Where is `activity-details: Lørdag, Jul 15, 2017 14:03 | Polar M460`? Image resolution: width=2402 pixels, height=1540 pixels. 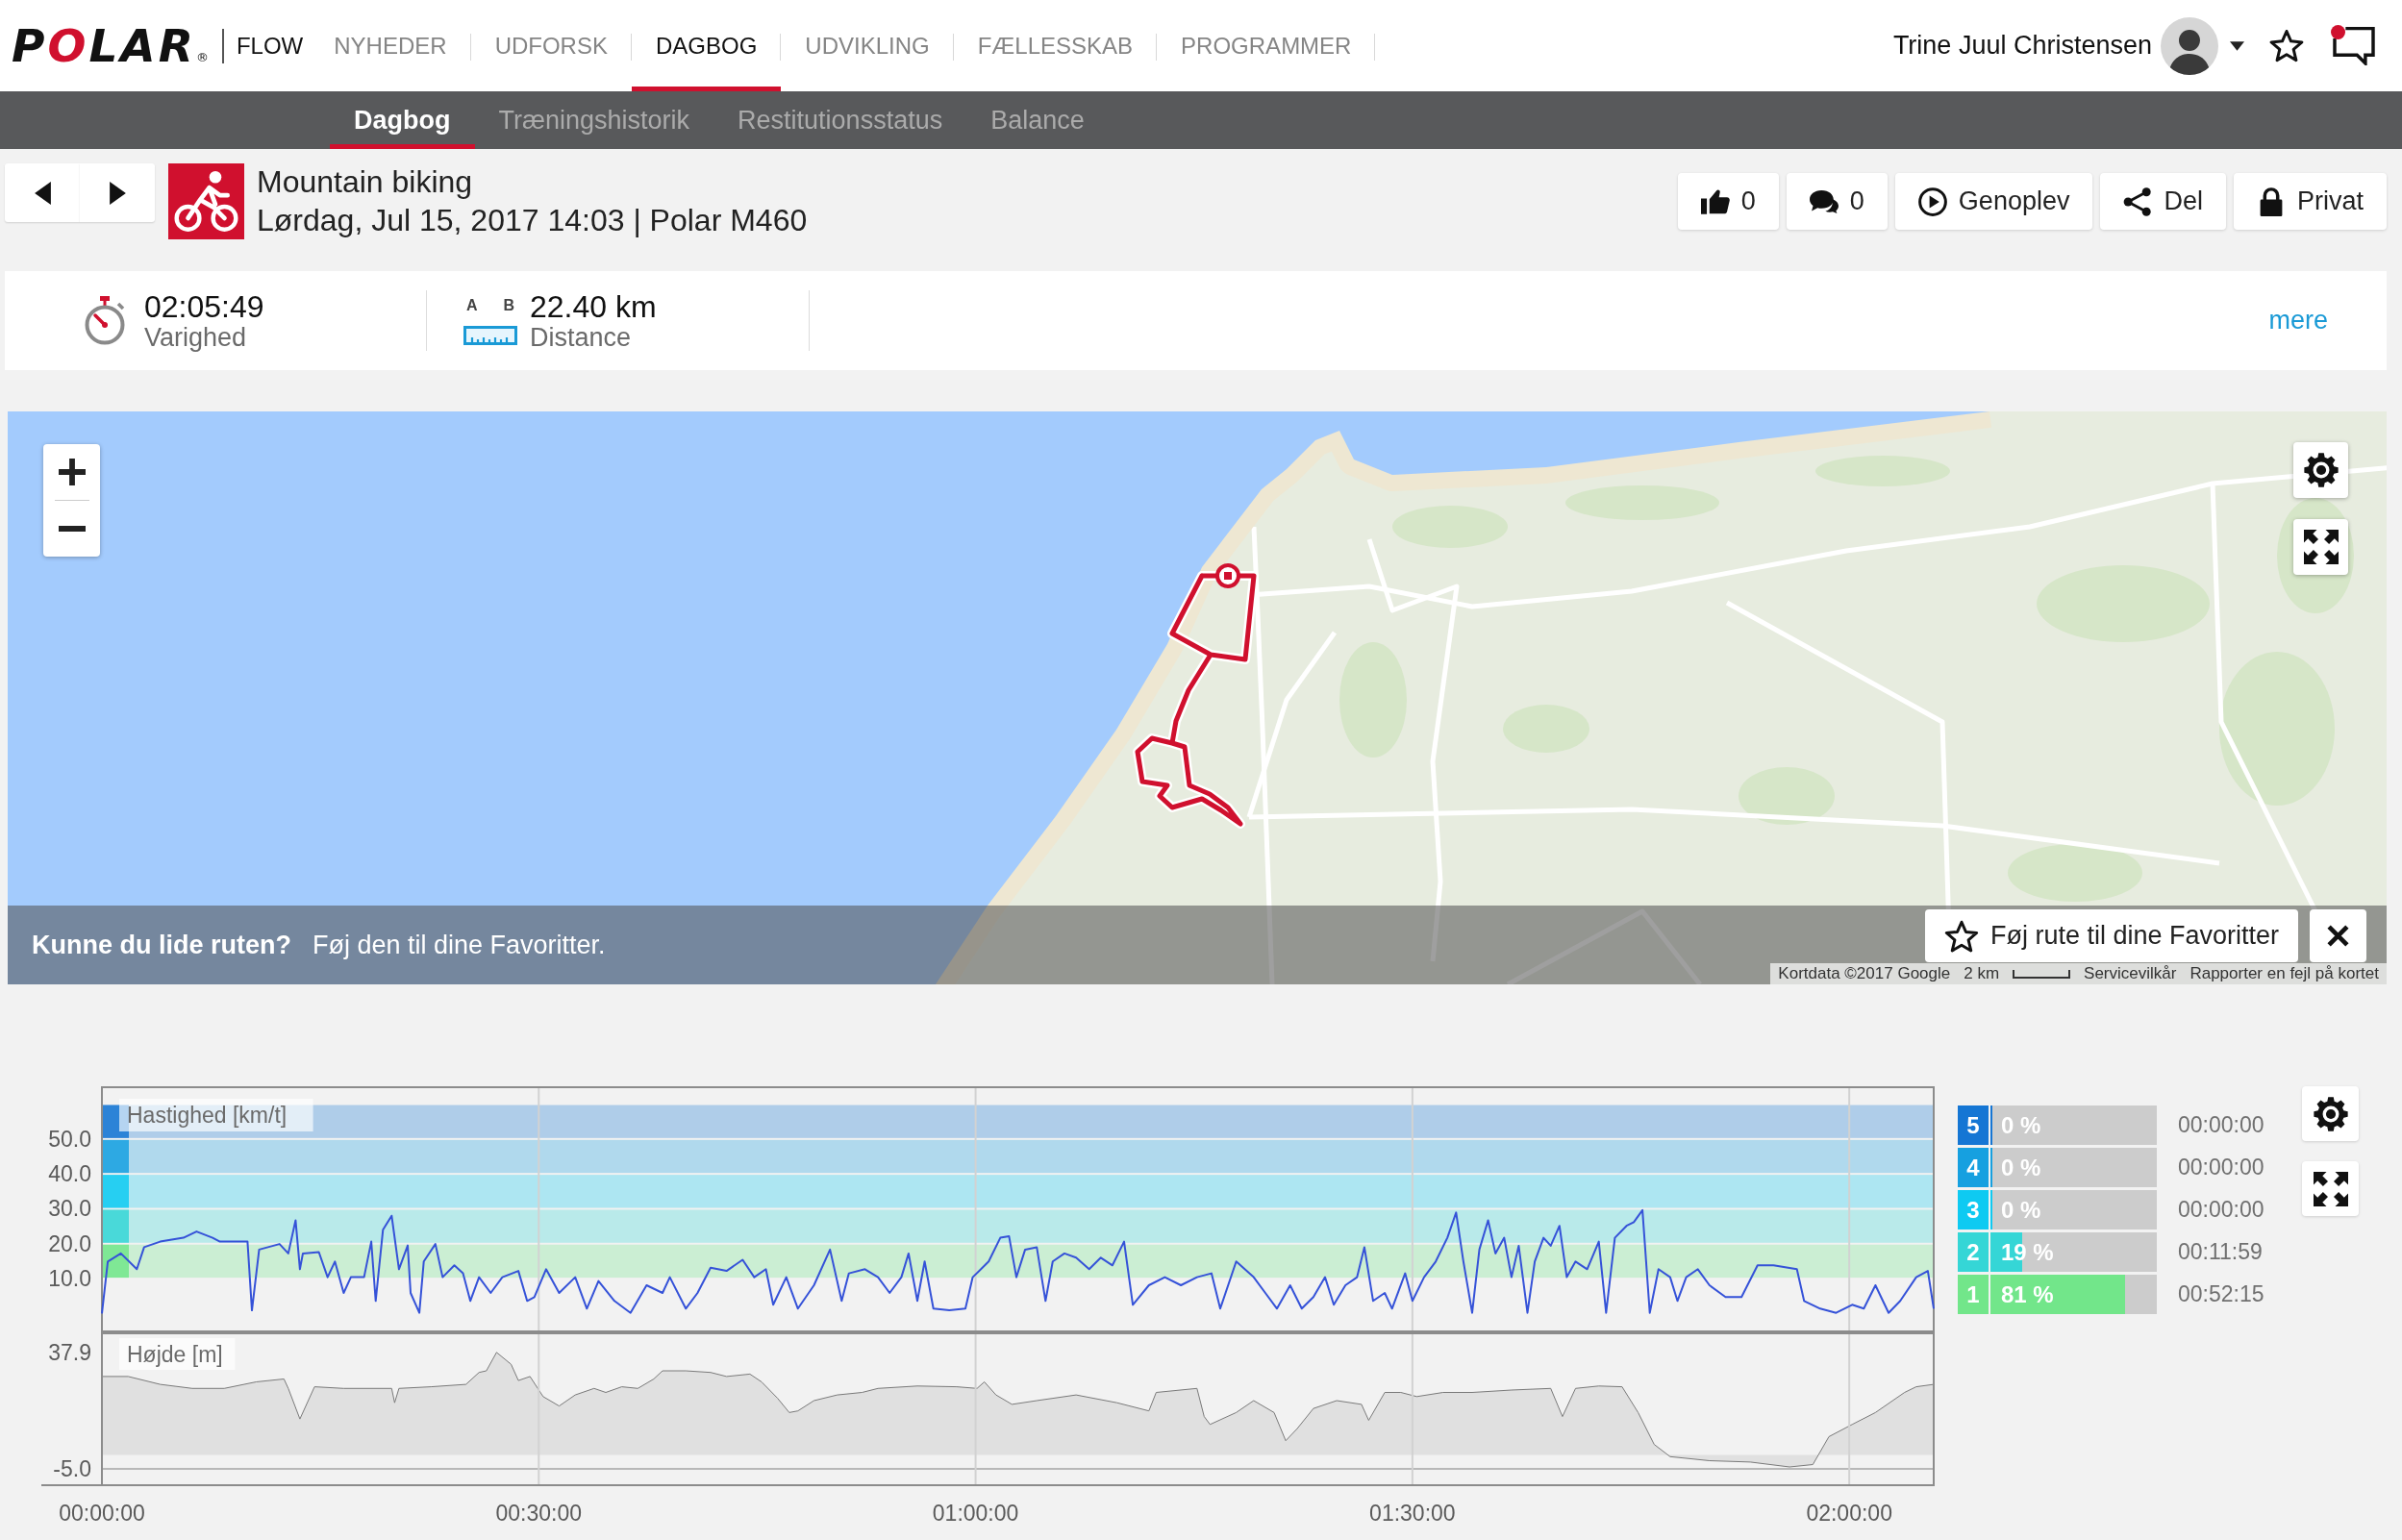
activity-details: Lørdag, Jul 15, 2017 14:03 | Polar M460 is located at coordinates (532, 220).